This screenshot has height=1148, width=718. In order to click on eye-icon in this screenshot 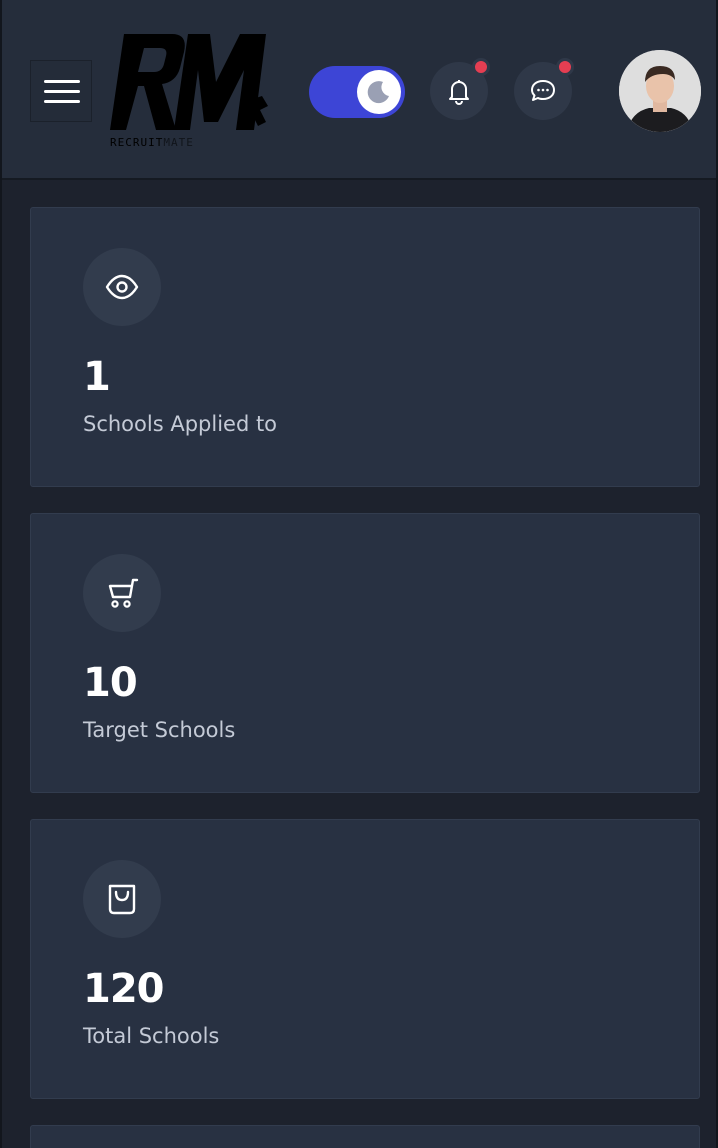, I will do `click(122, 287)`.